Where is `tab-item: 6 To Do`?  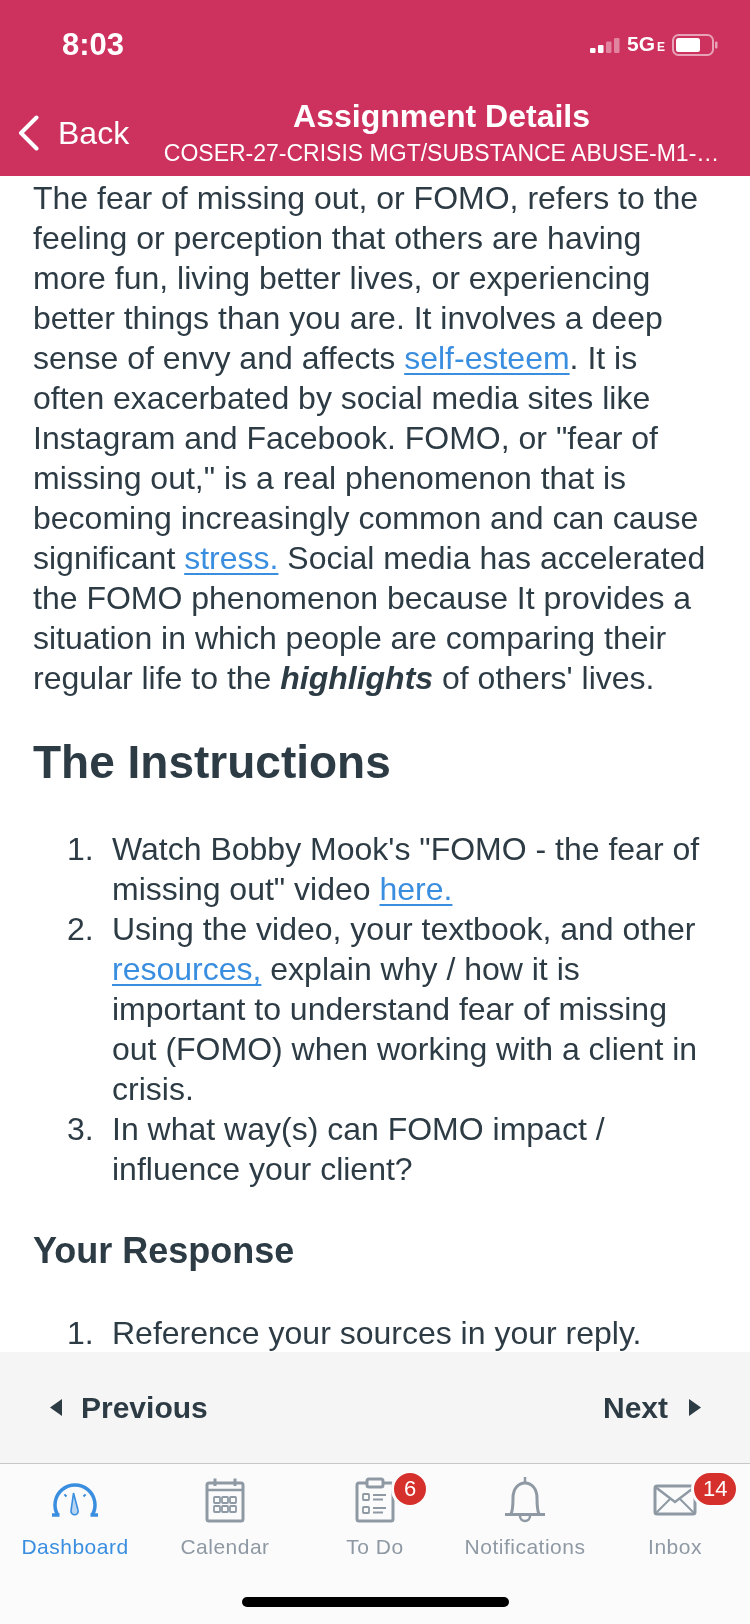 tab-item: 6 To Do is located at coordinates (375, 1512).